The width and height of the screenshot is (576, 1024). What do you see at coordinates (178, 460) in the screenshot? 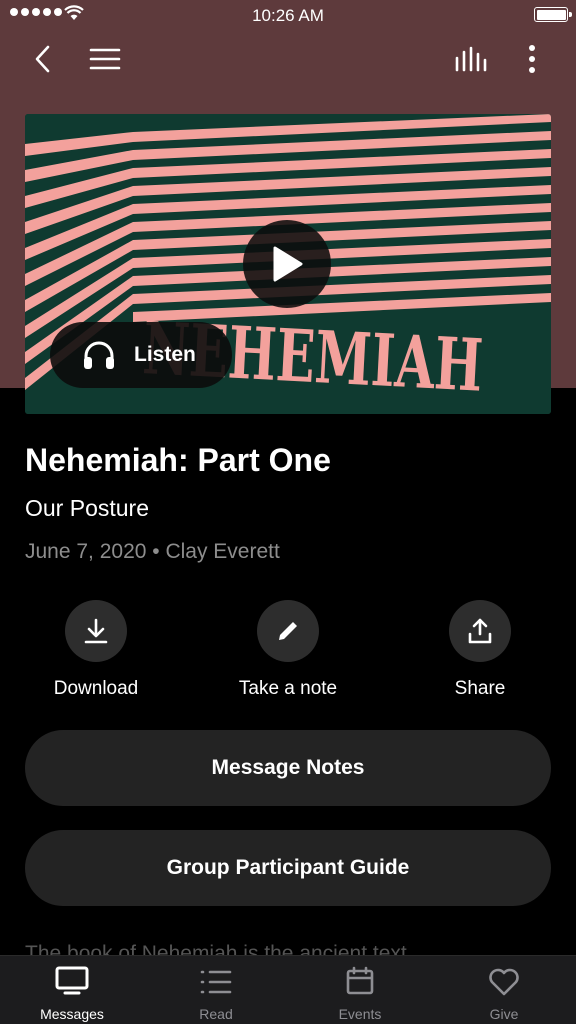
I see `message-title: Nehemiah: Part One` at bounding box center [178, 460].